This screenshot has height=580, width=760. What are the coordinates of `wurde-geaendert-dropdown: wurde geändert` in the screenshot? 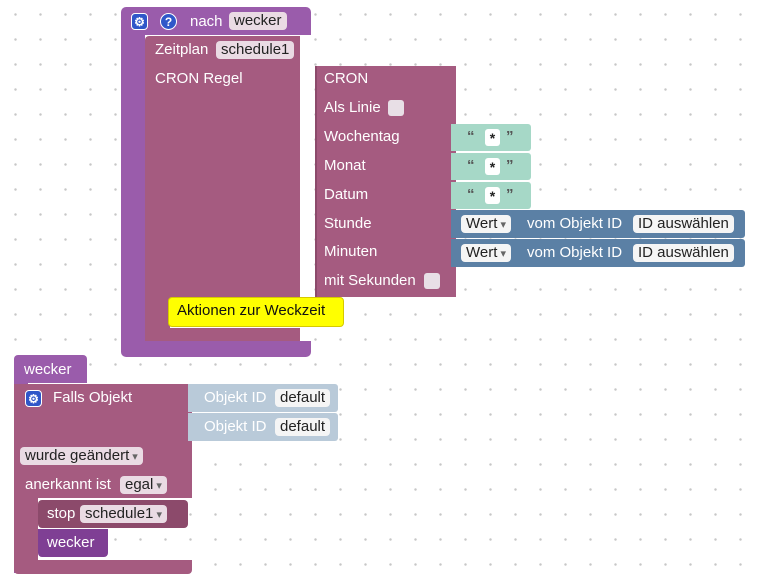 It's located at (81, 456).